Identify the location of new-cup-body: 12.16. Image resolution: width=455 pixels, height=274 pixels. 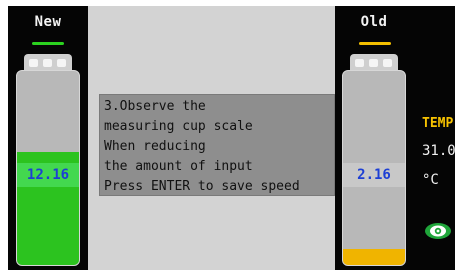
(48, 168).